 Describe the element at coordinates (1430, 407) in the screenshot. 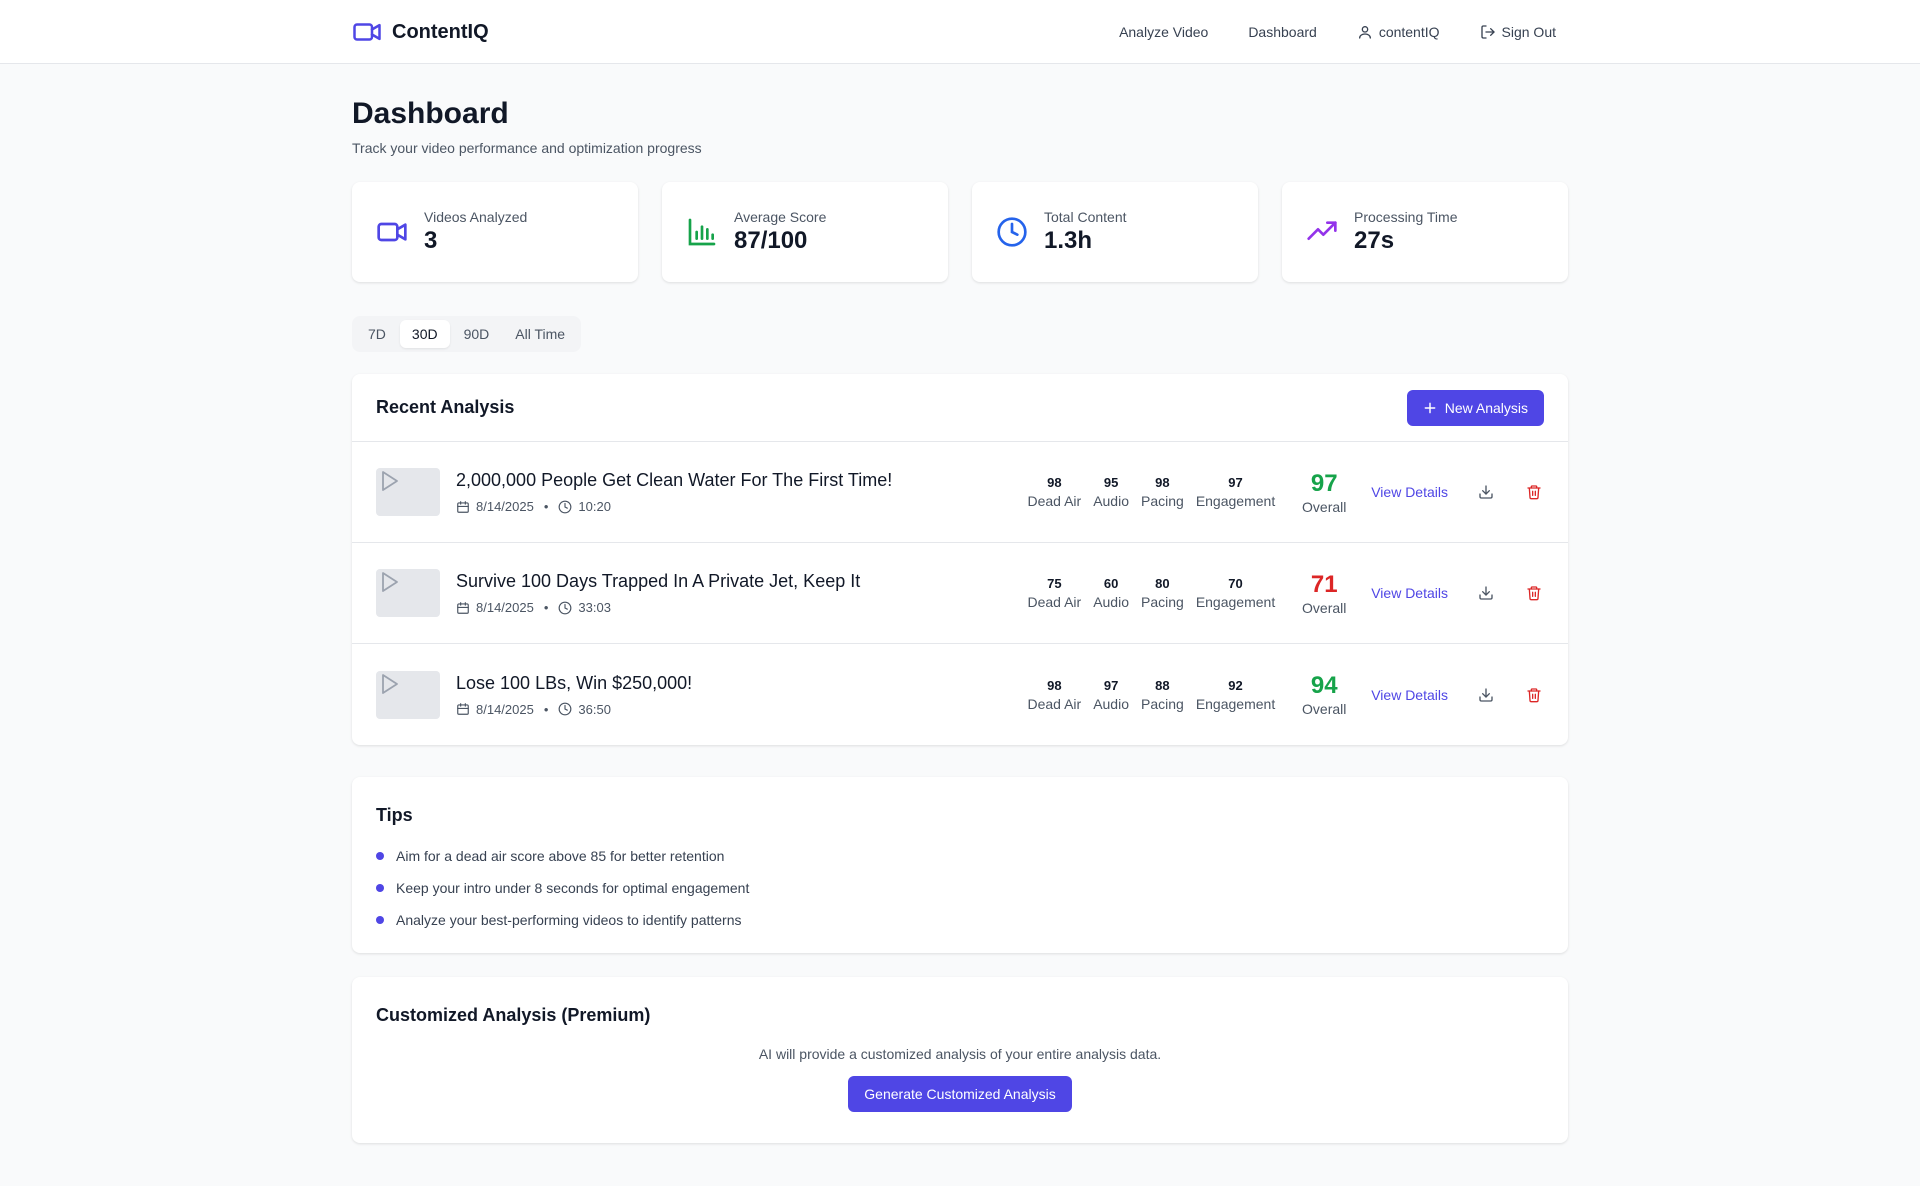

I see `plus-icon` at that location.